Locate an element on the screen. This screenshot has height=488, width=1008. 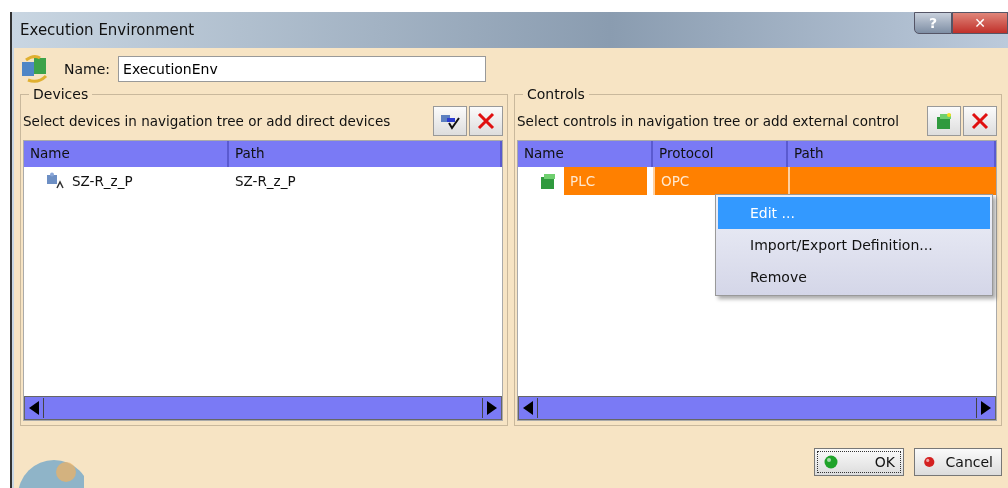
menu-item: Remove is located at coordinates (854, 277).